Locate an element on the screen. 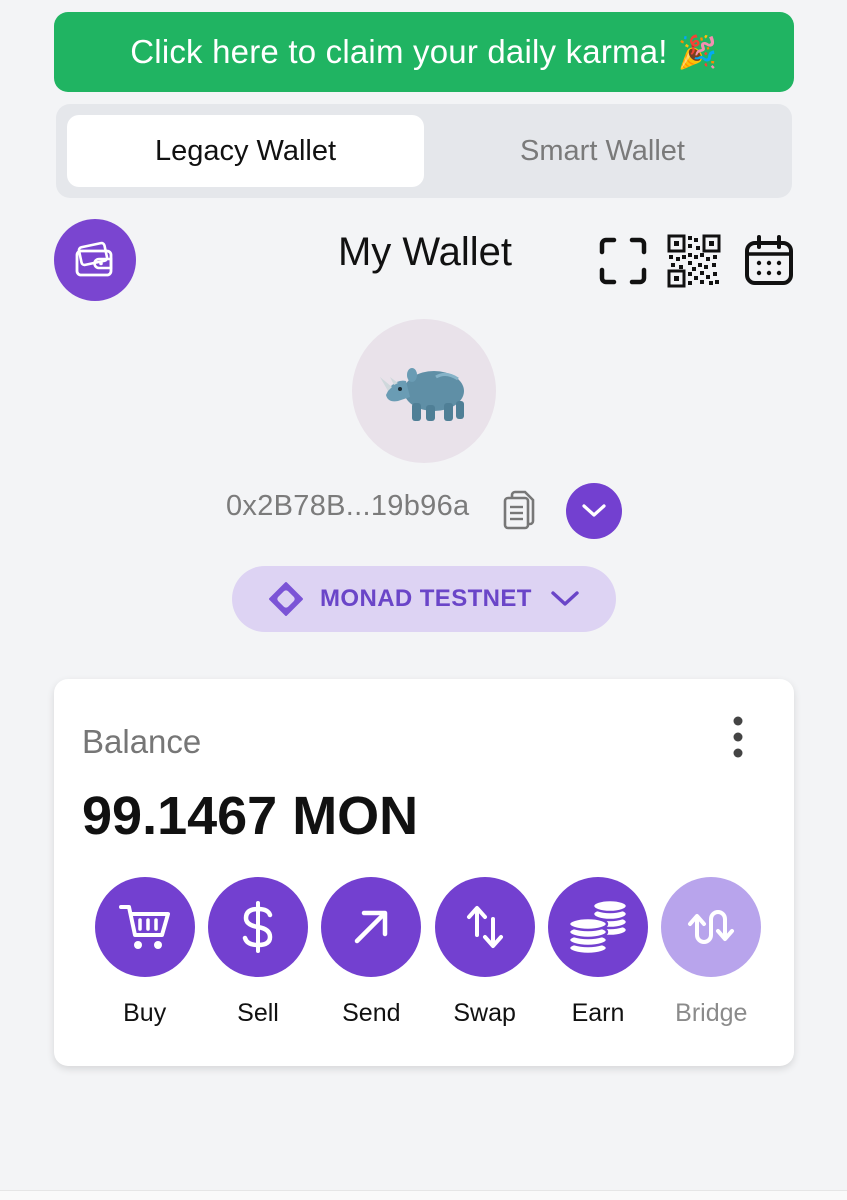 The height and width of the screenshot is (1200, 847). network-label: MONAD TESTNET is located at coordinates (426, 598).